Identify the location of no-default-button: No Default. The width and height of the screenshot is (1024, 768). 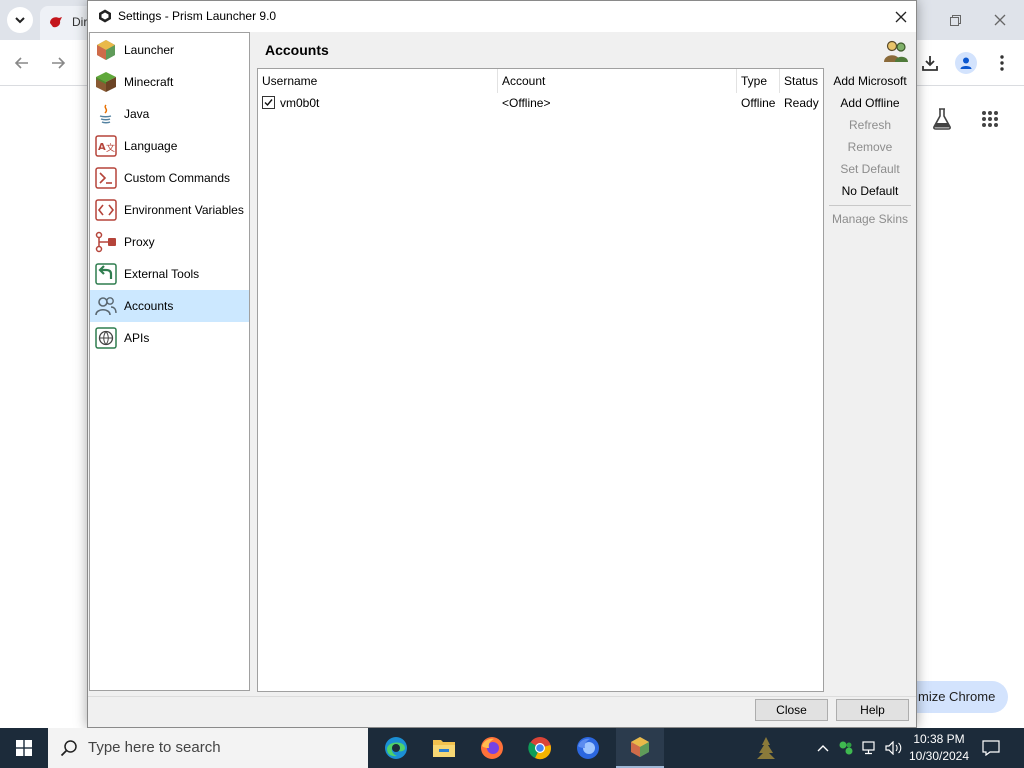
(870, 191).